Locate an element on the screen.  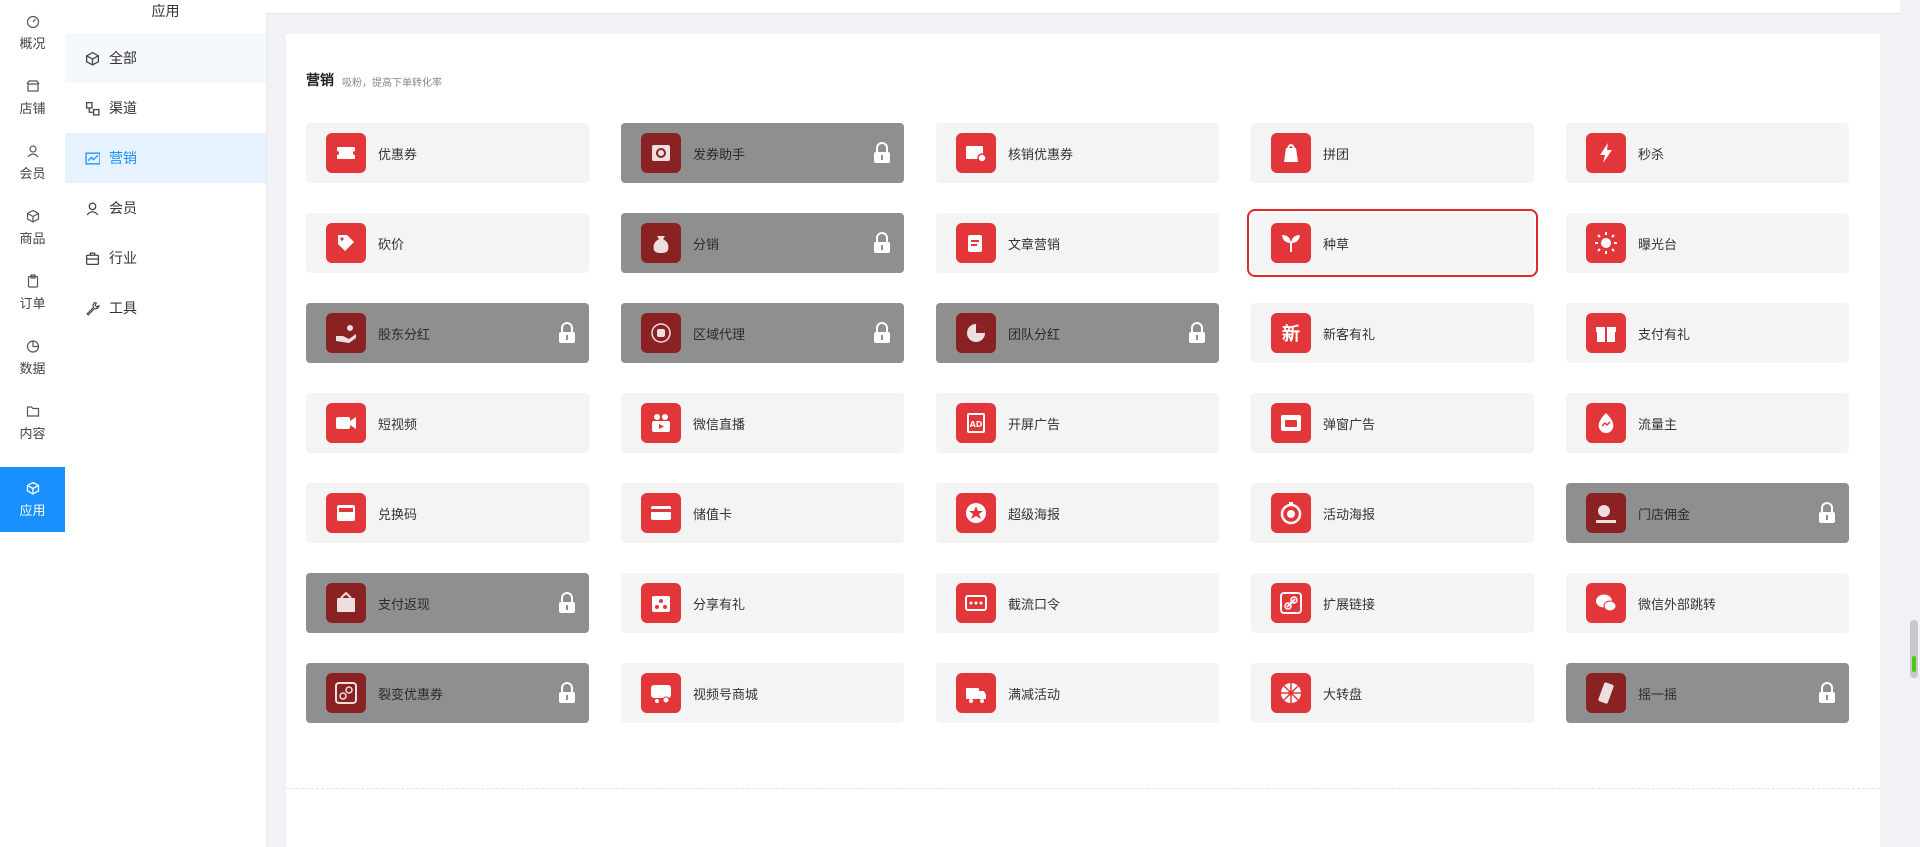
video-mall-icon is located at coordinates (661, 694).